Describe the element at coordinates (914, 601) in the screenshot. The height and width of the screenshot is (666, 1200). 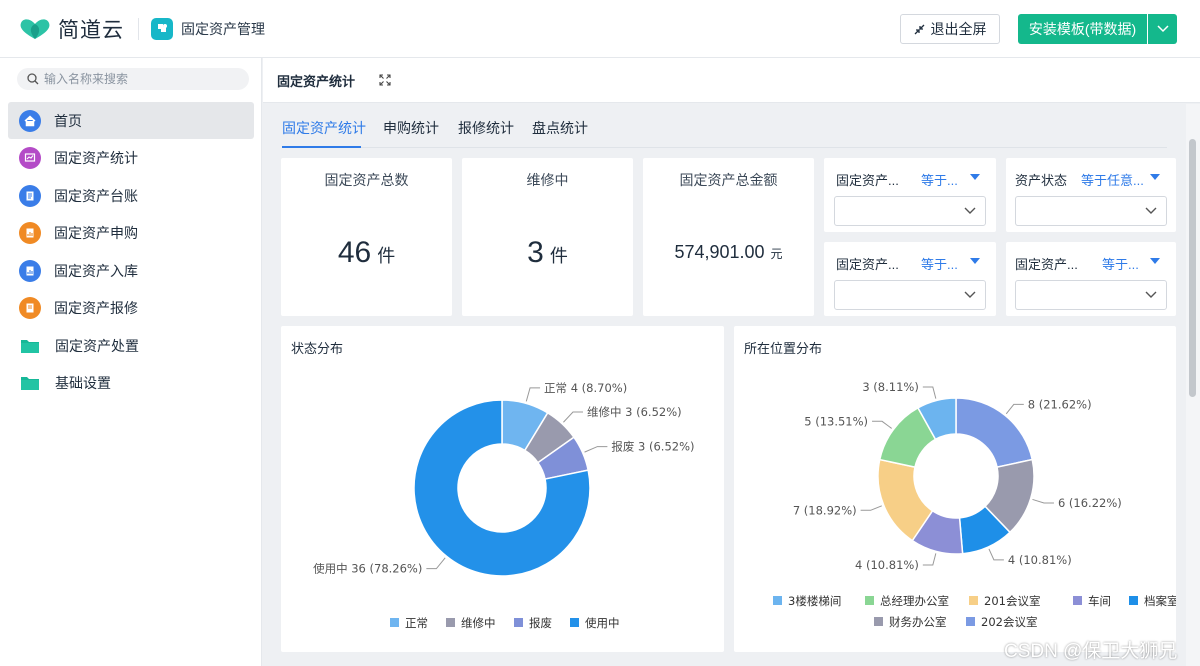
I see `legend-label: 总经理办公室` at that location.